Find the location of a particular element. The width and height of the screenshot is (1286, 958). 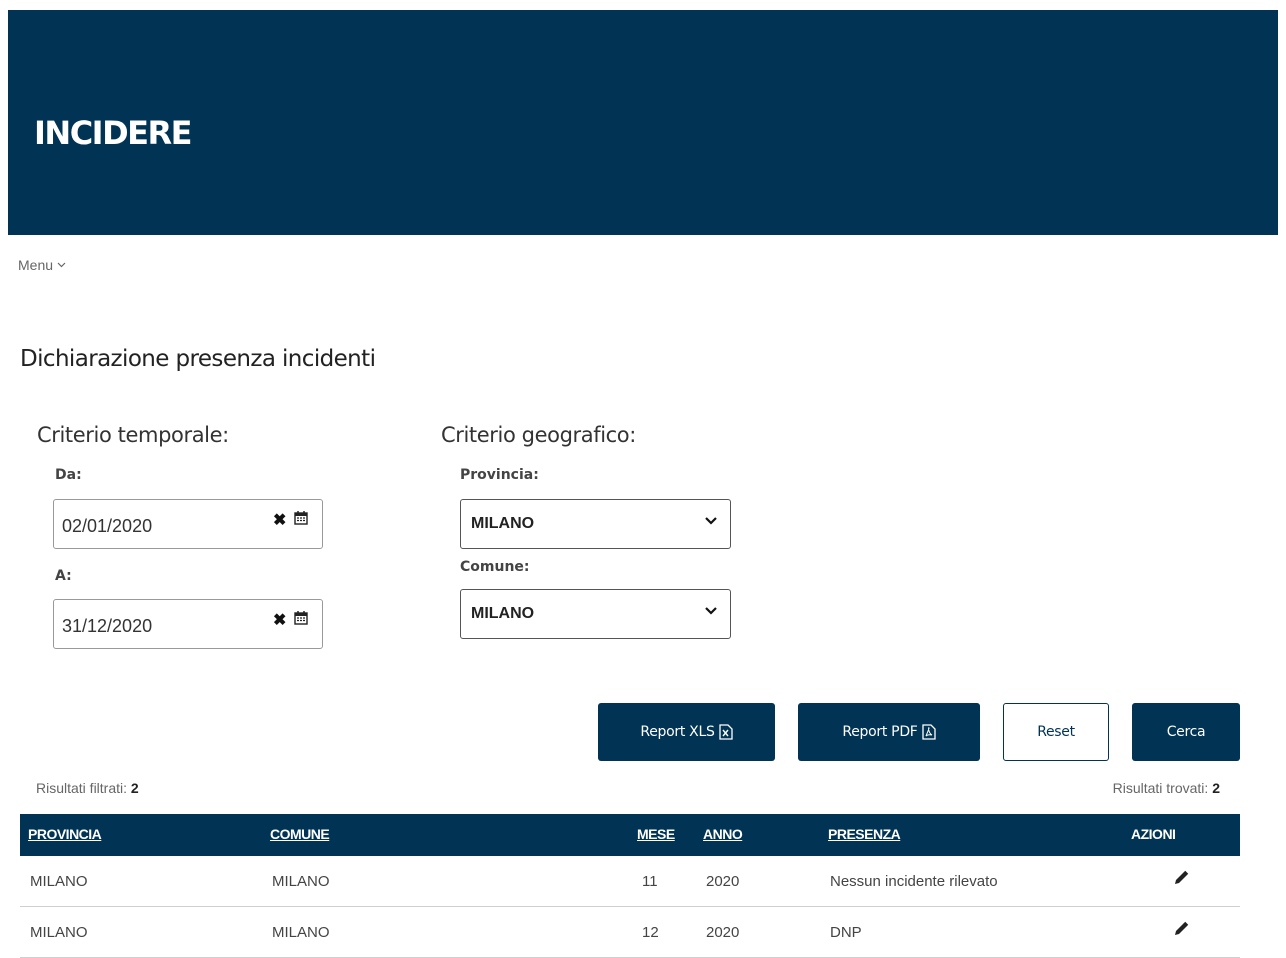

column-header-anno: ANNO is located at coordinates (723, 834).